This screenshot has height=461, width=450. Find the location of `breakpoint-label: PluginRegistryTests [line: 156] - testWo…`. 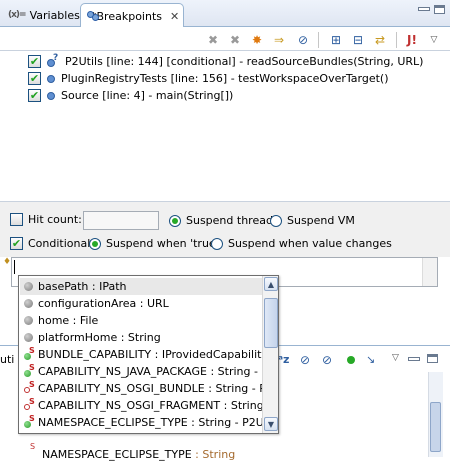

breakpoint-label: PluginRegistryTests [line: 156] - testWo… is located at coordinates (225, 78).